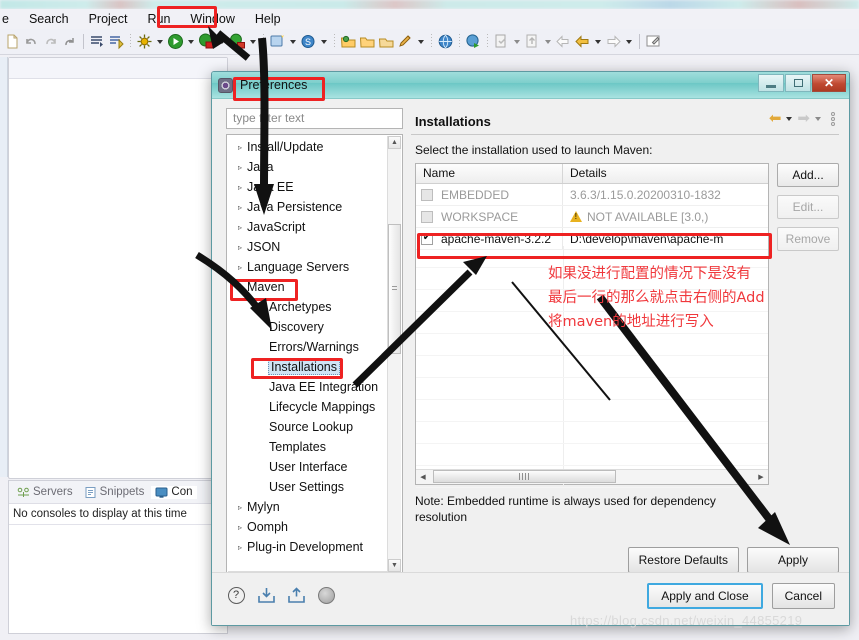 Image resolution: width=859 pixels, height=640 pixels. I want to click on nav-forward-icon: ➡, so click(803, 118).